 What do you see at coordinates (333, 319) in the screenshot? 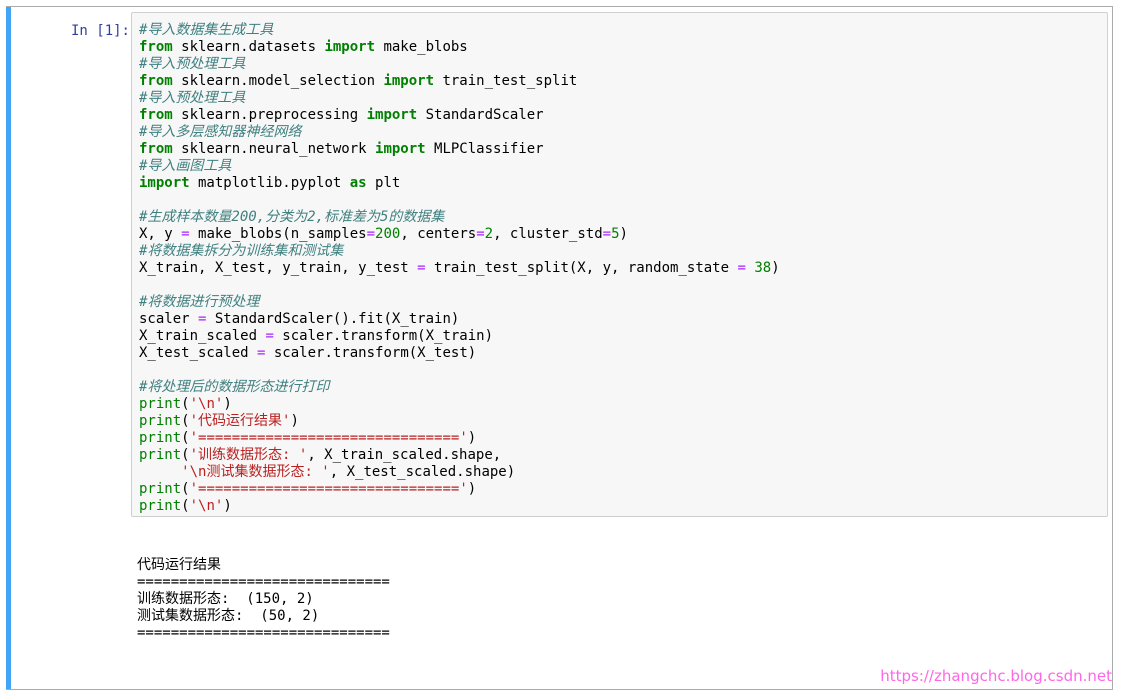
I see `code-token: StandardScaler().fit(X_train)` at bounding box center [333, 319].